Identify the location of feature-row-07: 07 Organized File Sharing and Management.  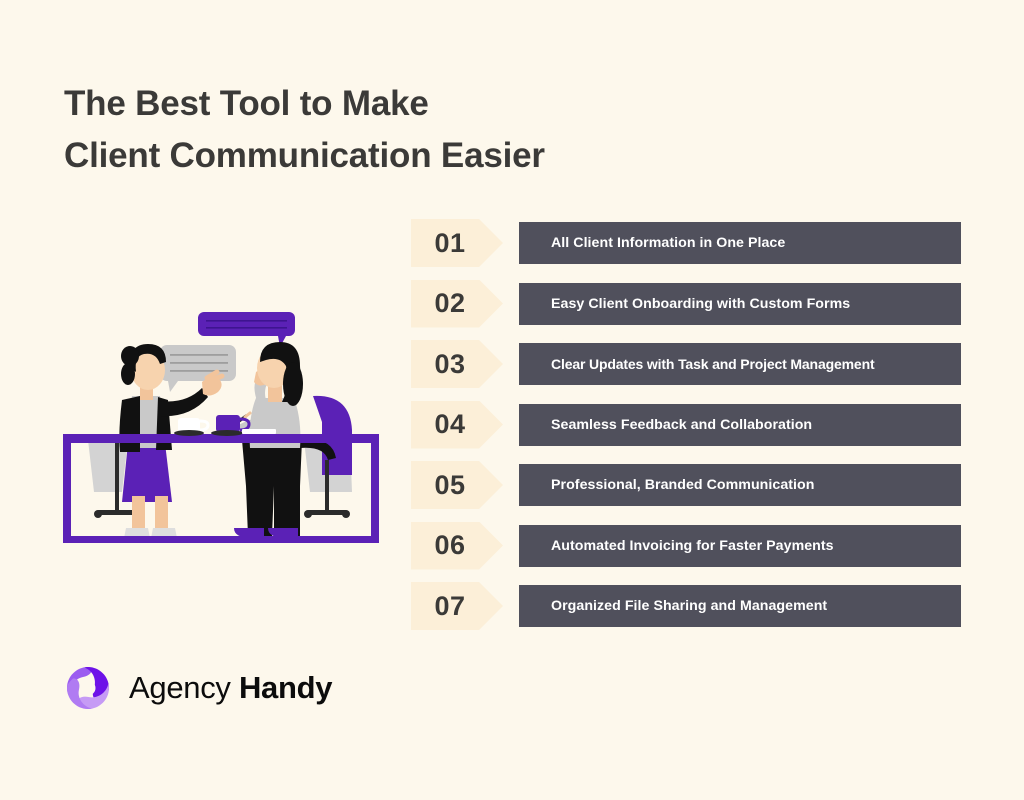
(686, 606).